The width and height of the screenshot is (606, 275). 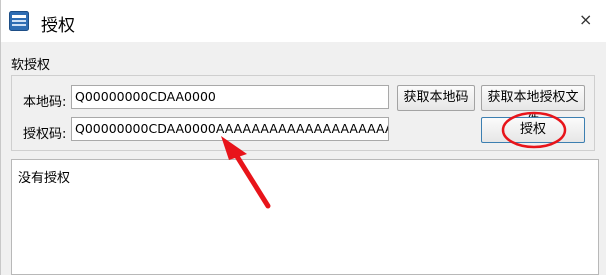 I want to click on output-text: 没有授权, so click(x=44, y=178).